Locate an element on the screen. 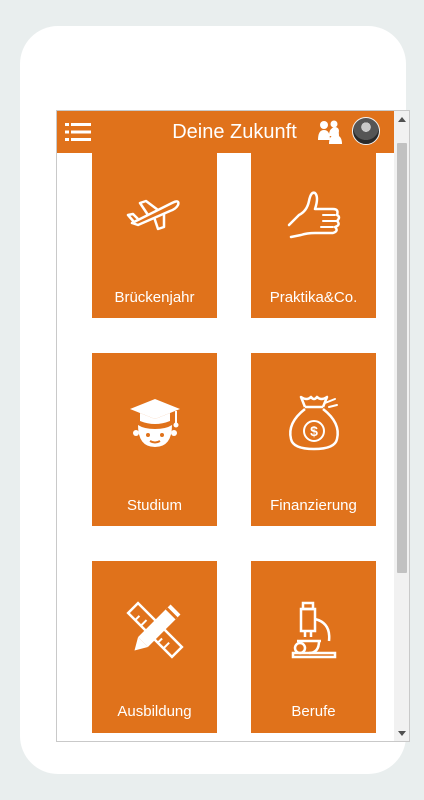 The width and height of the screenshot is (424, 800). app-header: Deine Zukunft is located at coordinates (225, 132).